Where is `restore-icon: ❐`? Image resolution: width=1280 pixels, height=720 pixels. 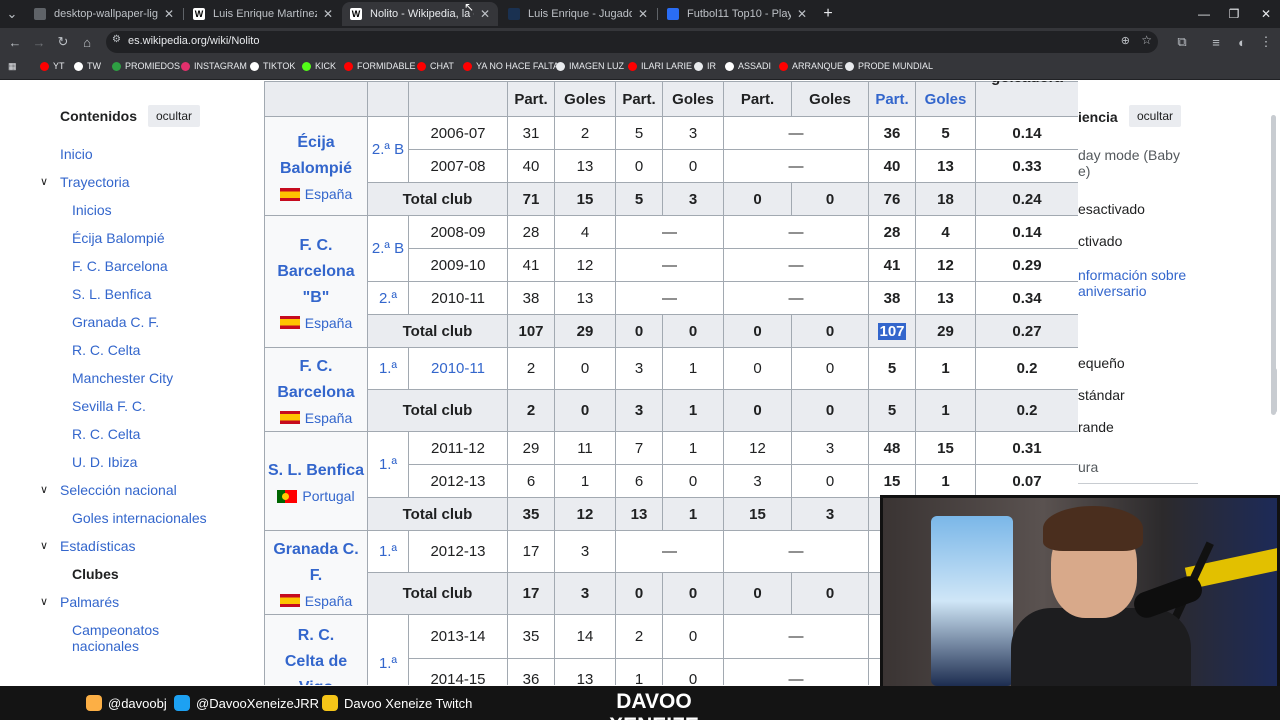 restore-icon: ❐ is located at coordinates (1234, 14).